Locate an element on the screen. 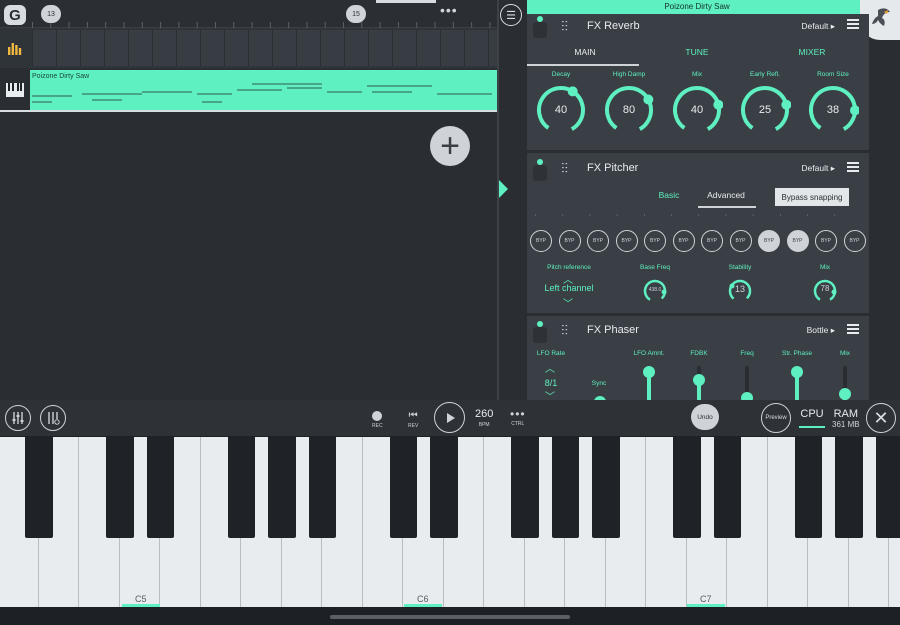 This screenshot has height=625, width=900. cpu-meter: CPU is located at coordinates (812, 418).